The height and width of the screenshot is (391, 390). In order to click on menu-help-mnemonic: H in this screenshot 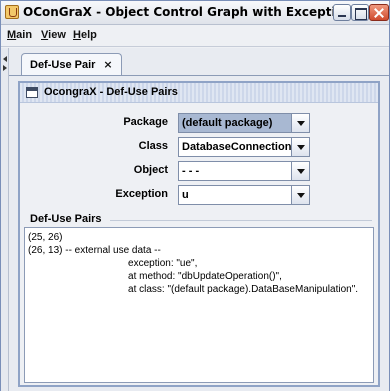, I will do `click(77, 35)`.